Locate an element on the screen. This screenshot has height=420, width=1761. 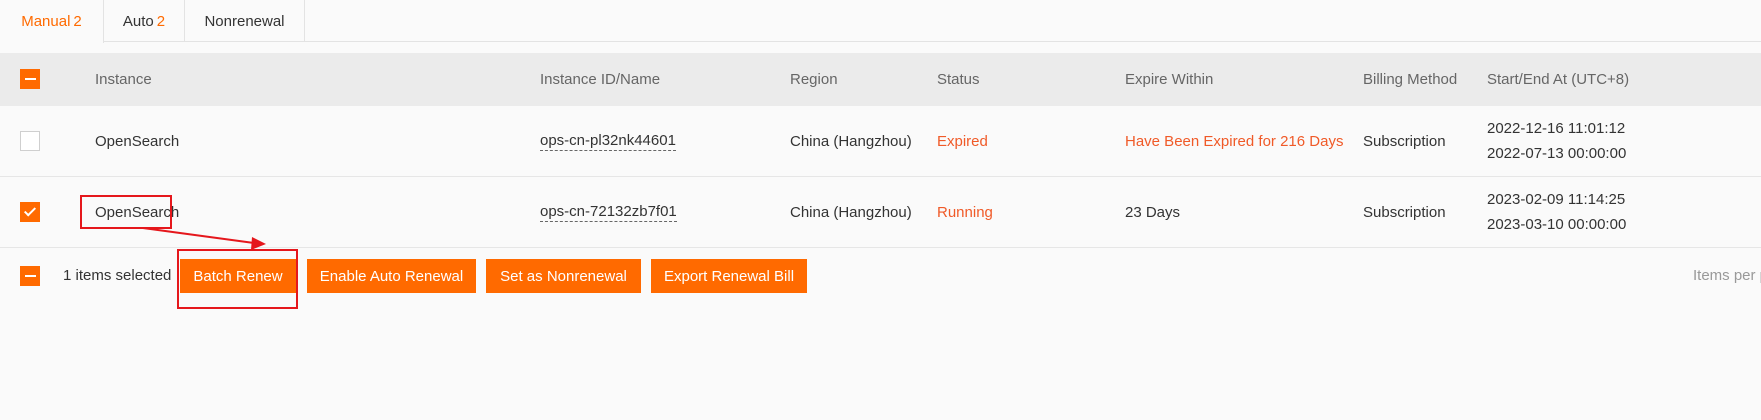
tab-manual: Manual 2 is located at coordinates (52, 21).